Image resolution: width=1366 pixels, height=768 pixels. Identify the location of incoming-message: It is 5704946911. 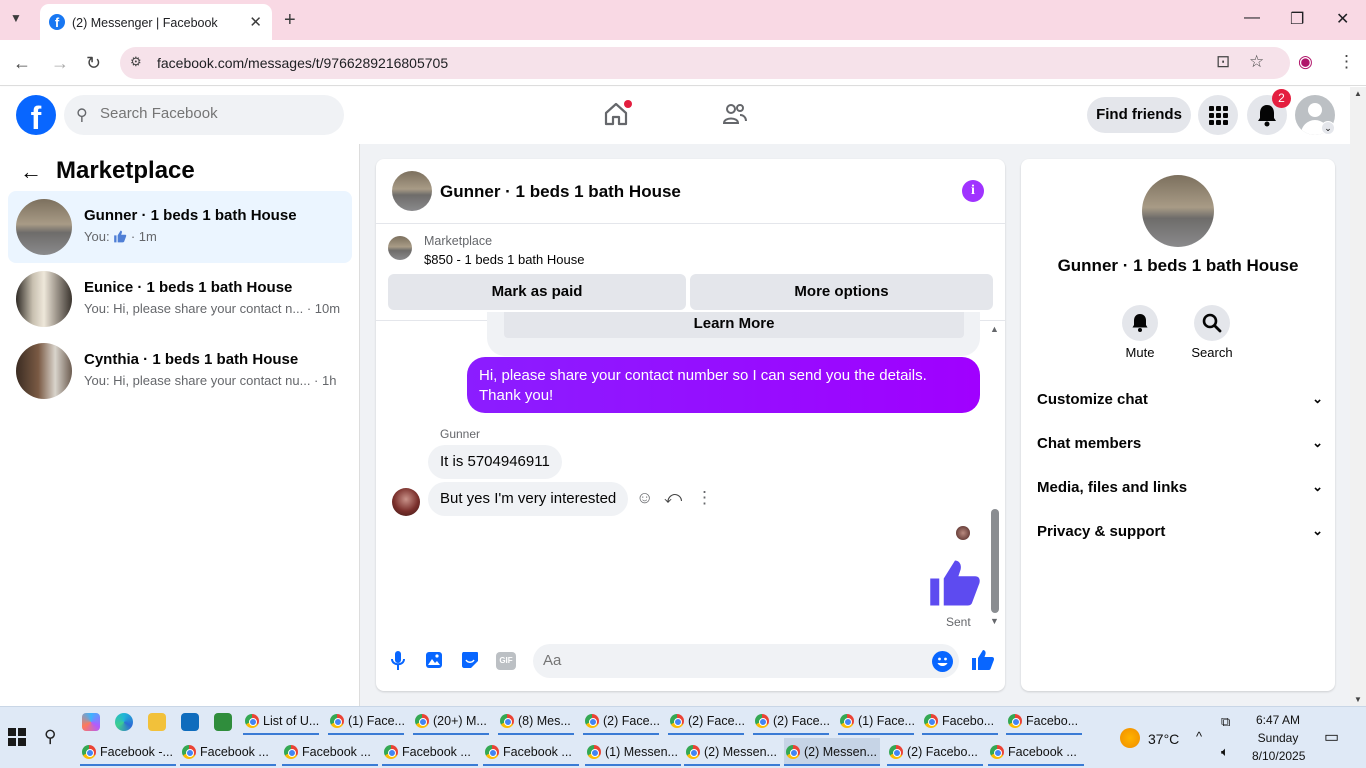
(495, 462).